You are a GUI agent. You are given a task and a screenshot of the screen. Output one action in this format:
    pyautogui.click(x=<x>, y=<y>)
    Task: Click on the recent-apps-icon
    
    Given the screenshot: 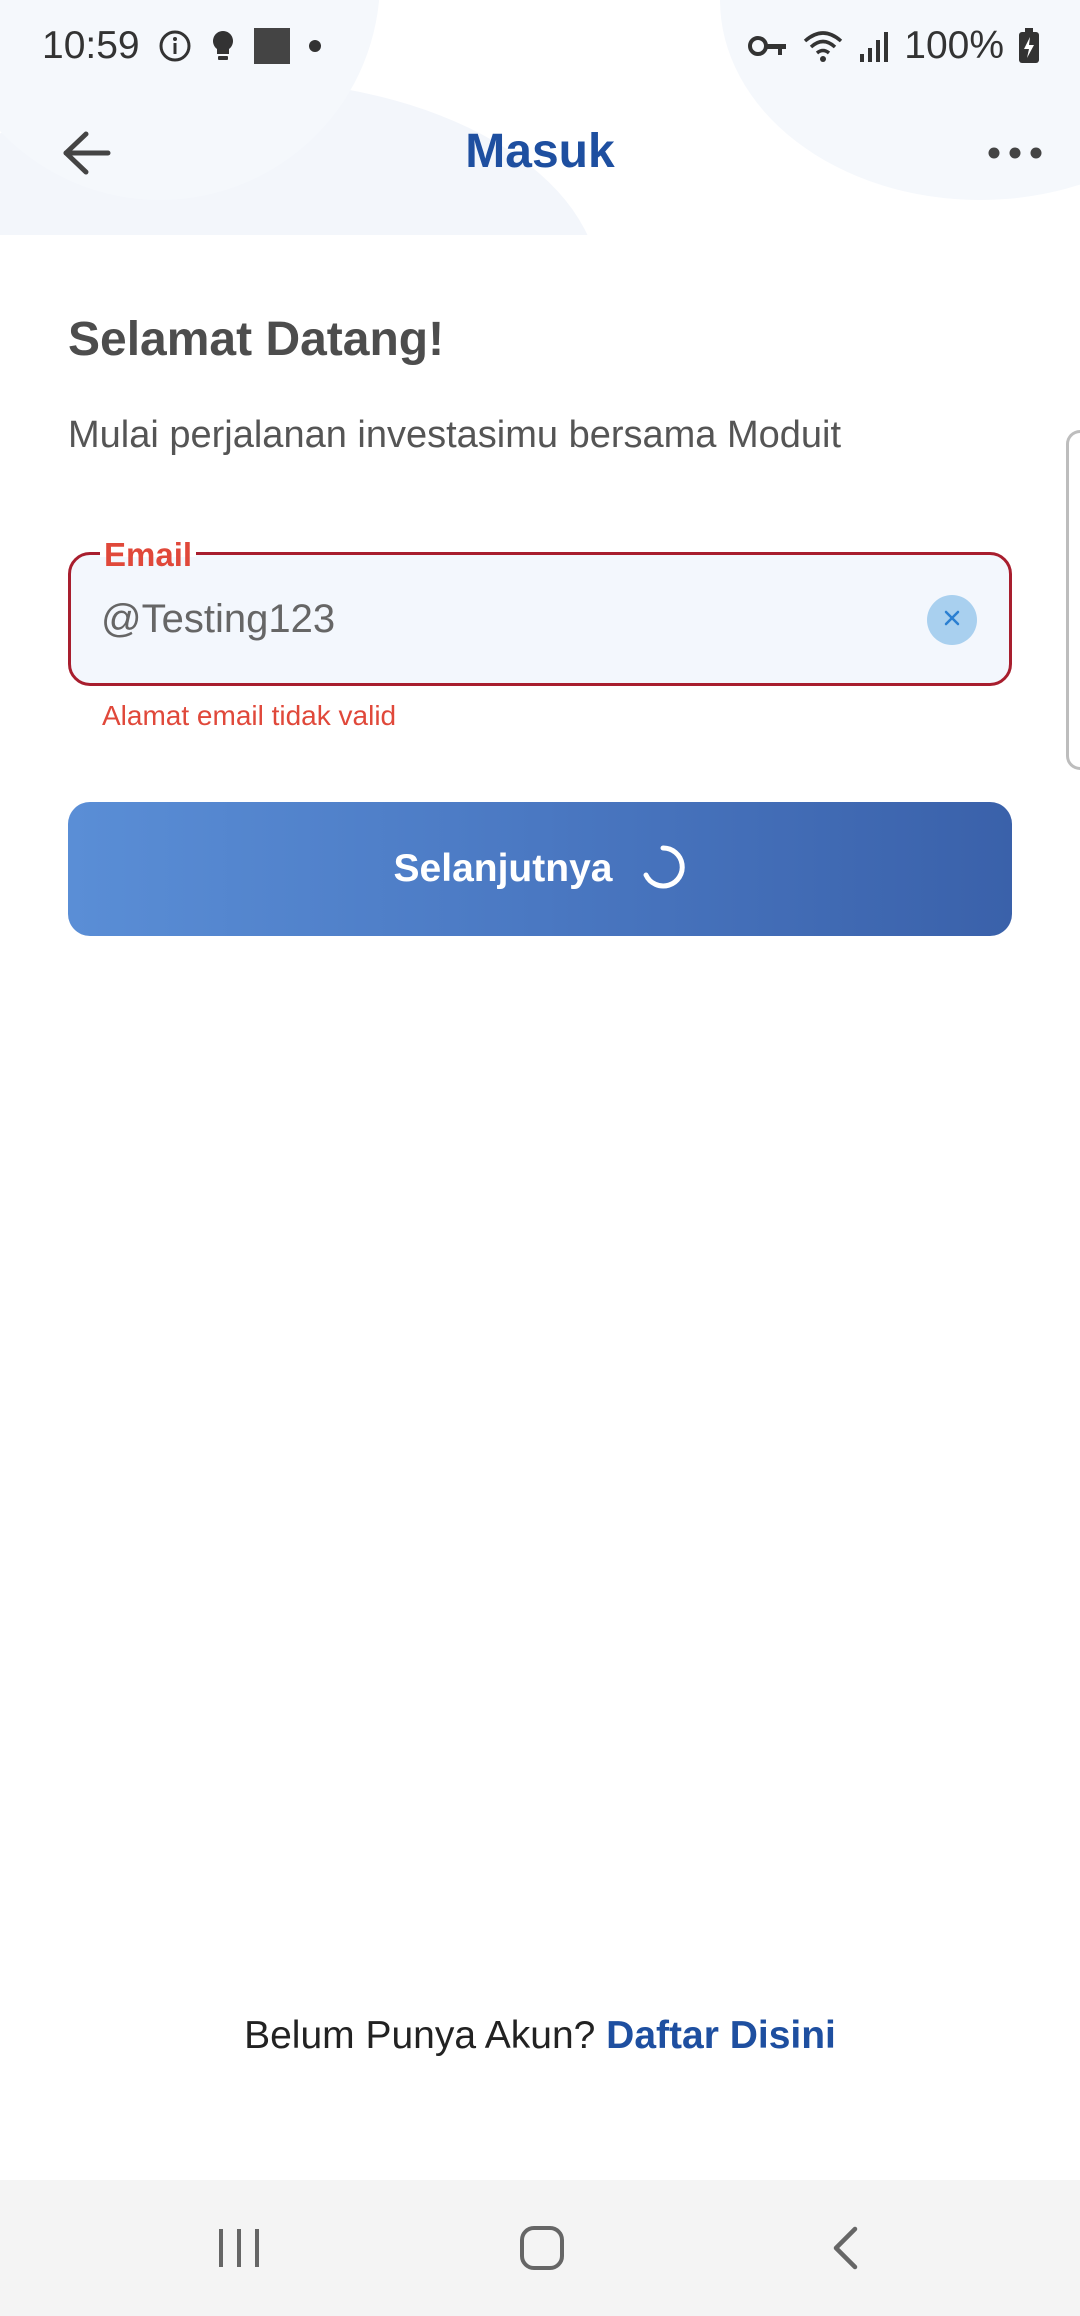 What is the action you would take?
    pyautogui.click(x=239, y=2250)
    